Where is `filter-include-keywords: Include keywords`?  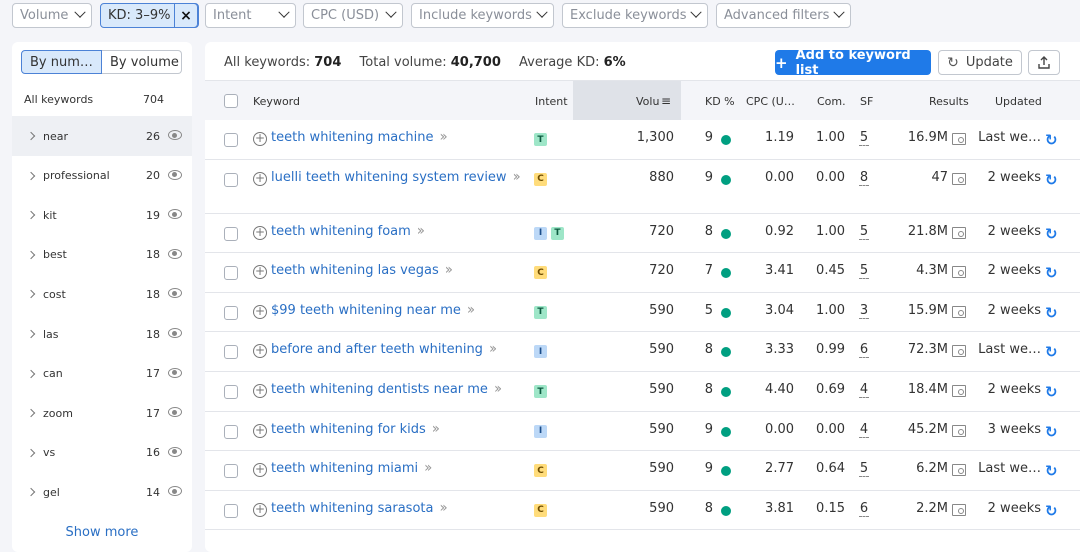 filter-include-keywords: Include keywords is located at coordinates (482, 15).